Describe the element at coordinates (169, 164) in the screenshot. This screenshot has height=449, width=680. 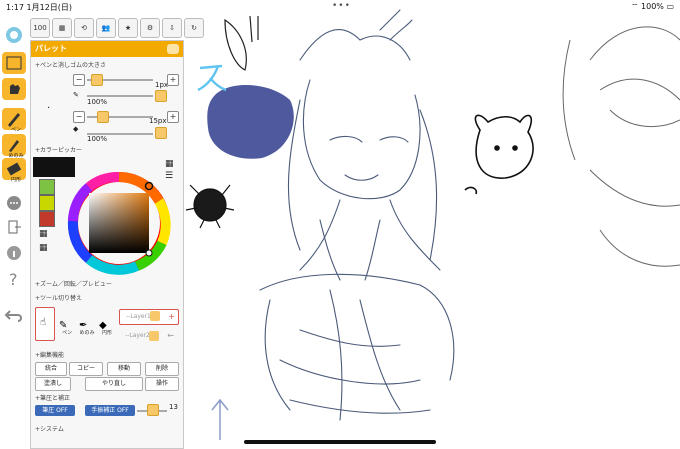
I see `palette-grid-icon: ▦` at that location.